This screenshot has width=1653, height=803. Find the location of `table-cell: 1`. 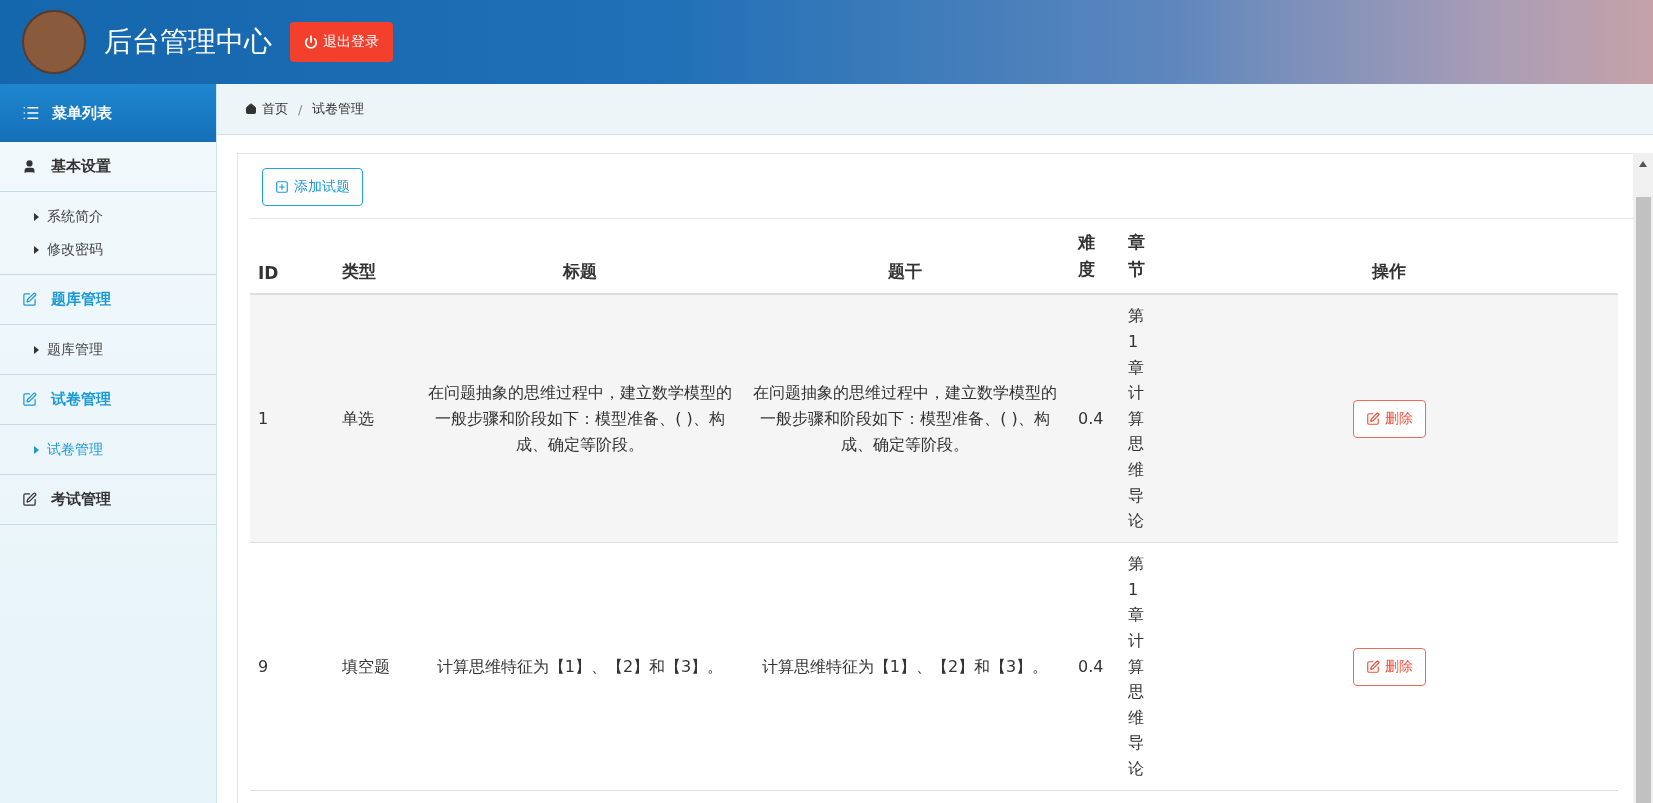

table-cell: 1 is located at coordinates (292, 418).